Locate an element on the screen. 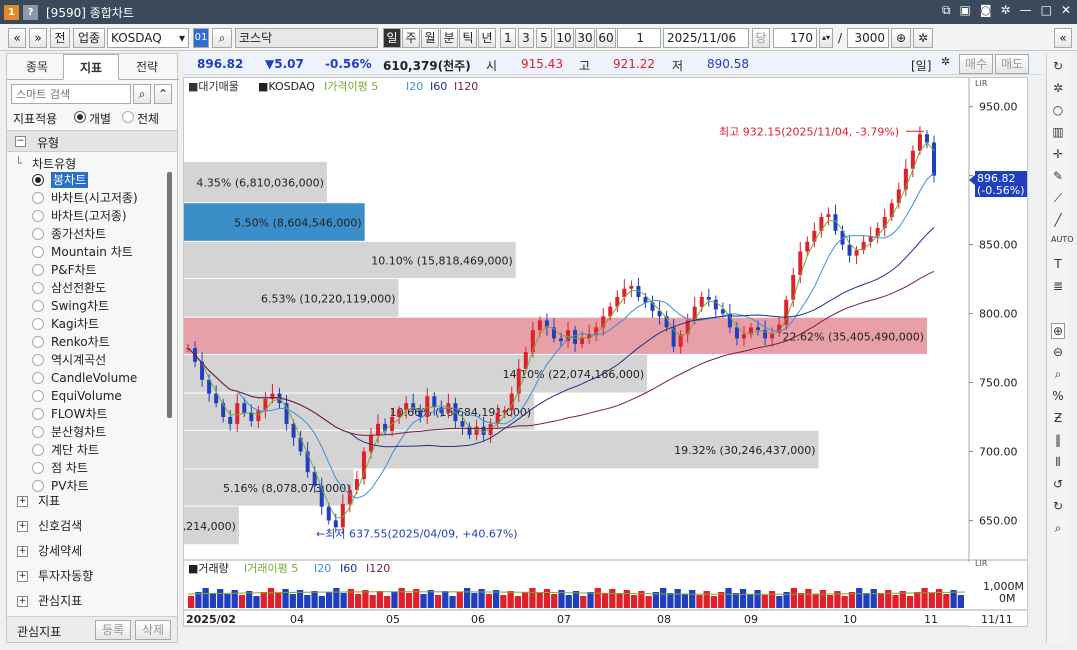  camera-icon: ◙ is located at coordinates (986, 10).